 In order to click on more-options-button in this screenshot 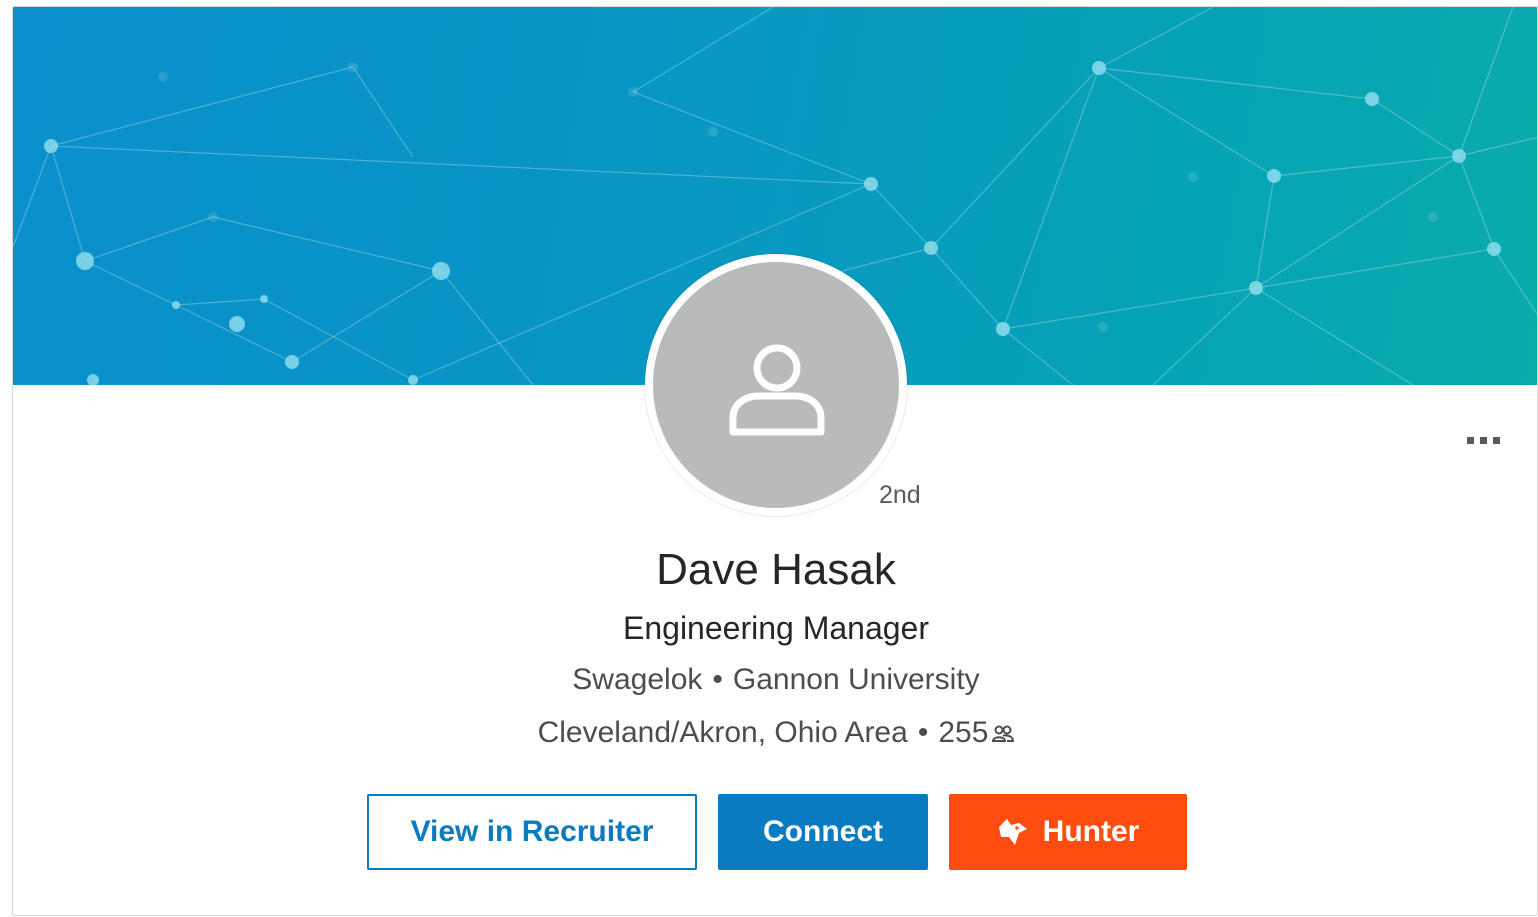, I will do `click(1483, 440)`.